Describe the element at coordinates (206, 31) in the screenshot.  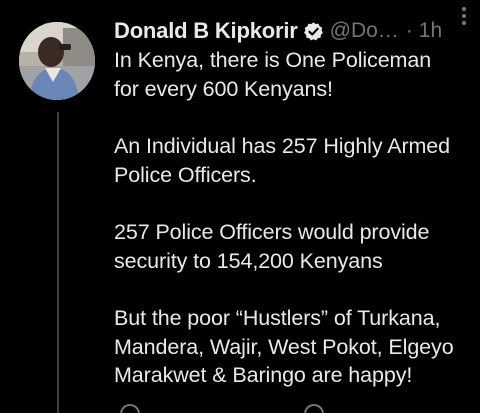
I see `author-name: Donald B Kipkorir` at that location.